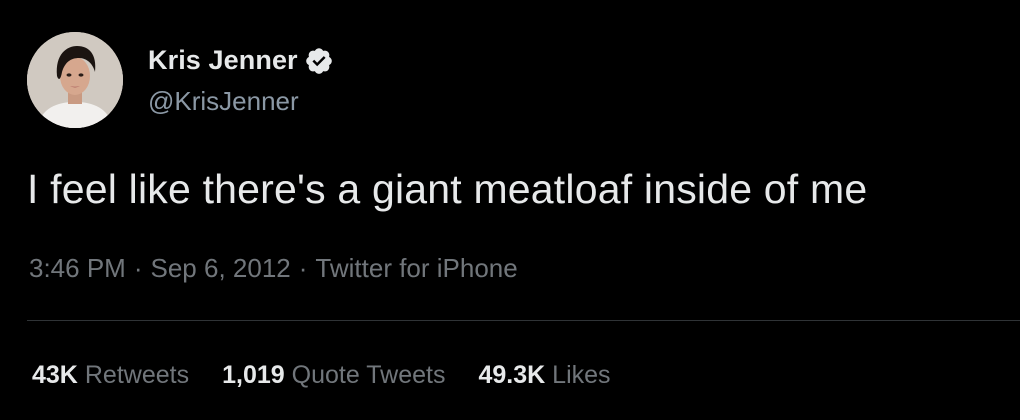 The width and height of the screenshot is (1020, 420). I want to click on retweets-stat: 43K Retweets, so click(110, 375).